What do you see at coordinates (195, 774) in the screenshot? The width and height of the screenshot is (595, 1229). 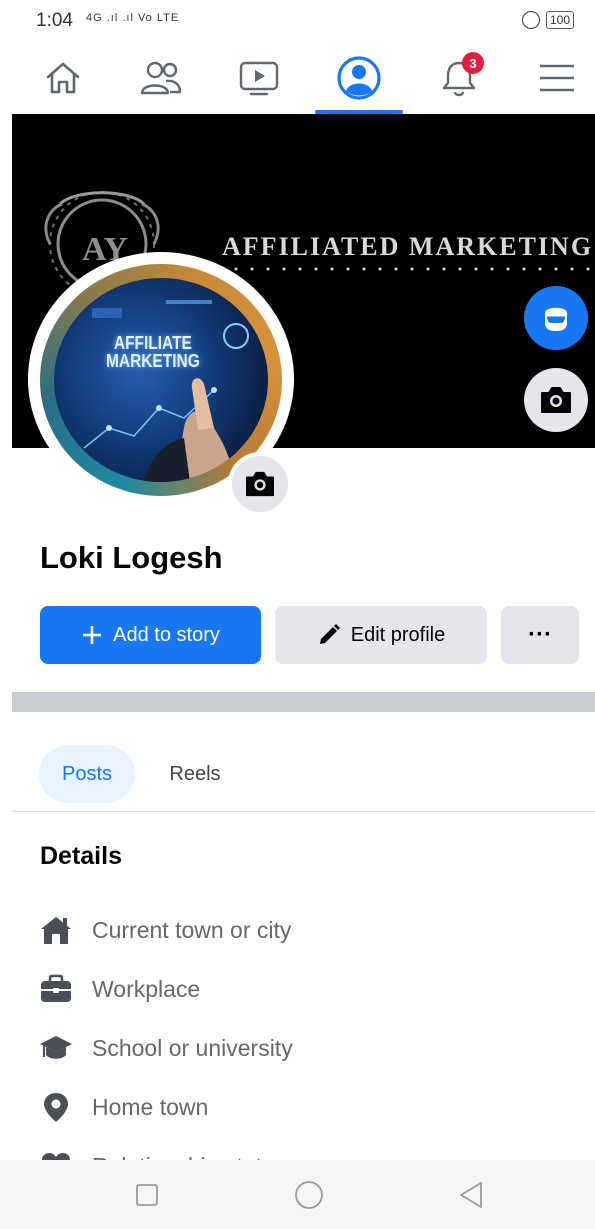 I see `tab-reels: Reels` at bounding box center [195, 774].